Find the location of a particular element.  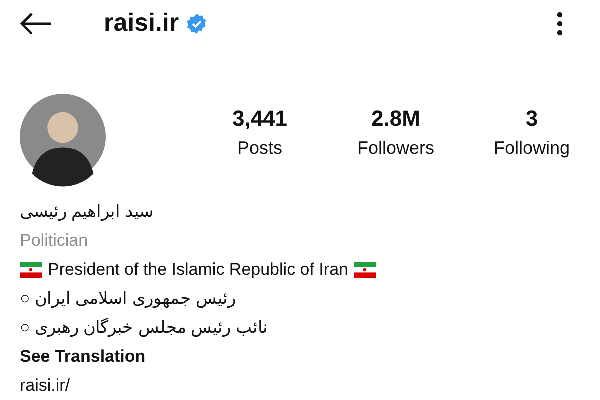

stat-value: 2.8M is located at coordinates (396, 119).